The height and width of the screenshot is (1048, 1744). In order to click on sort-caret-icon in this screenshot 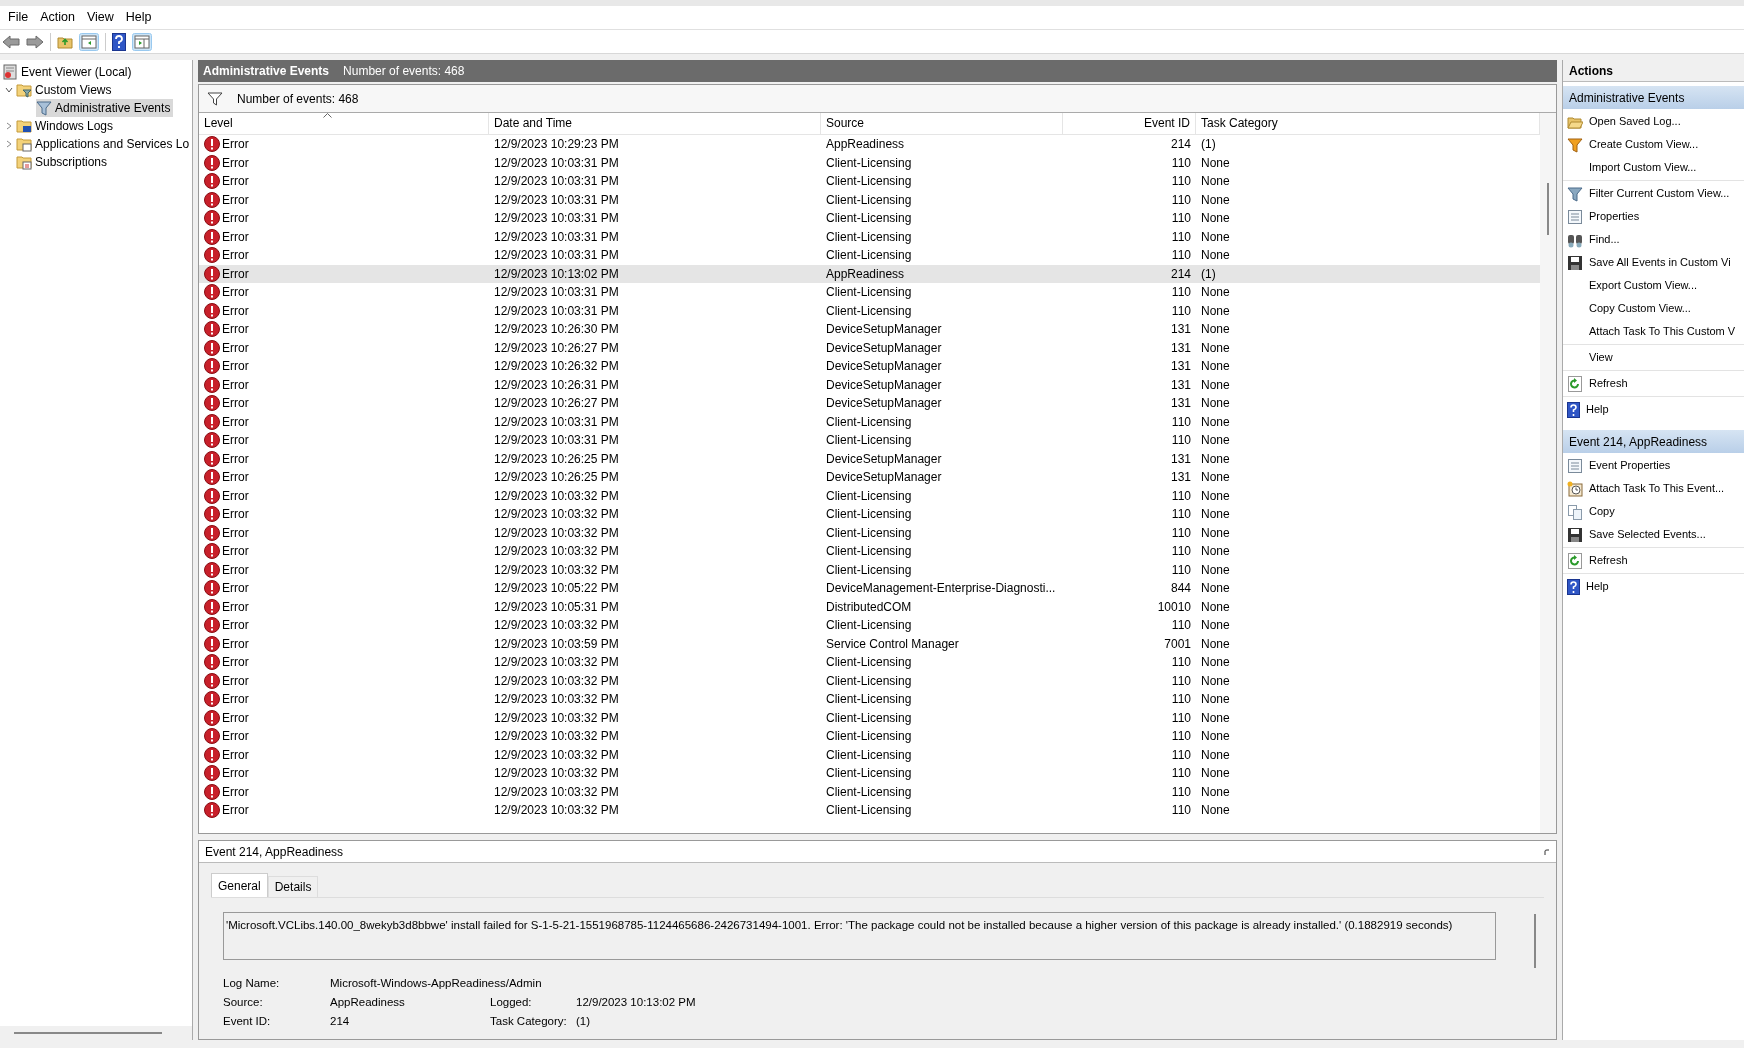, I will do `click(327, 115)`.